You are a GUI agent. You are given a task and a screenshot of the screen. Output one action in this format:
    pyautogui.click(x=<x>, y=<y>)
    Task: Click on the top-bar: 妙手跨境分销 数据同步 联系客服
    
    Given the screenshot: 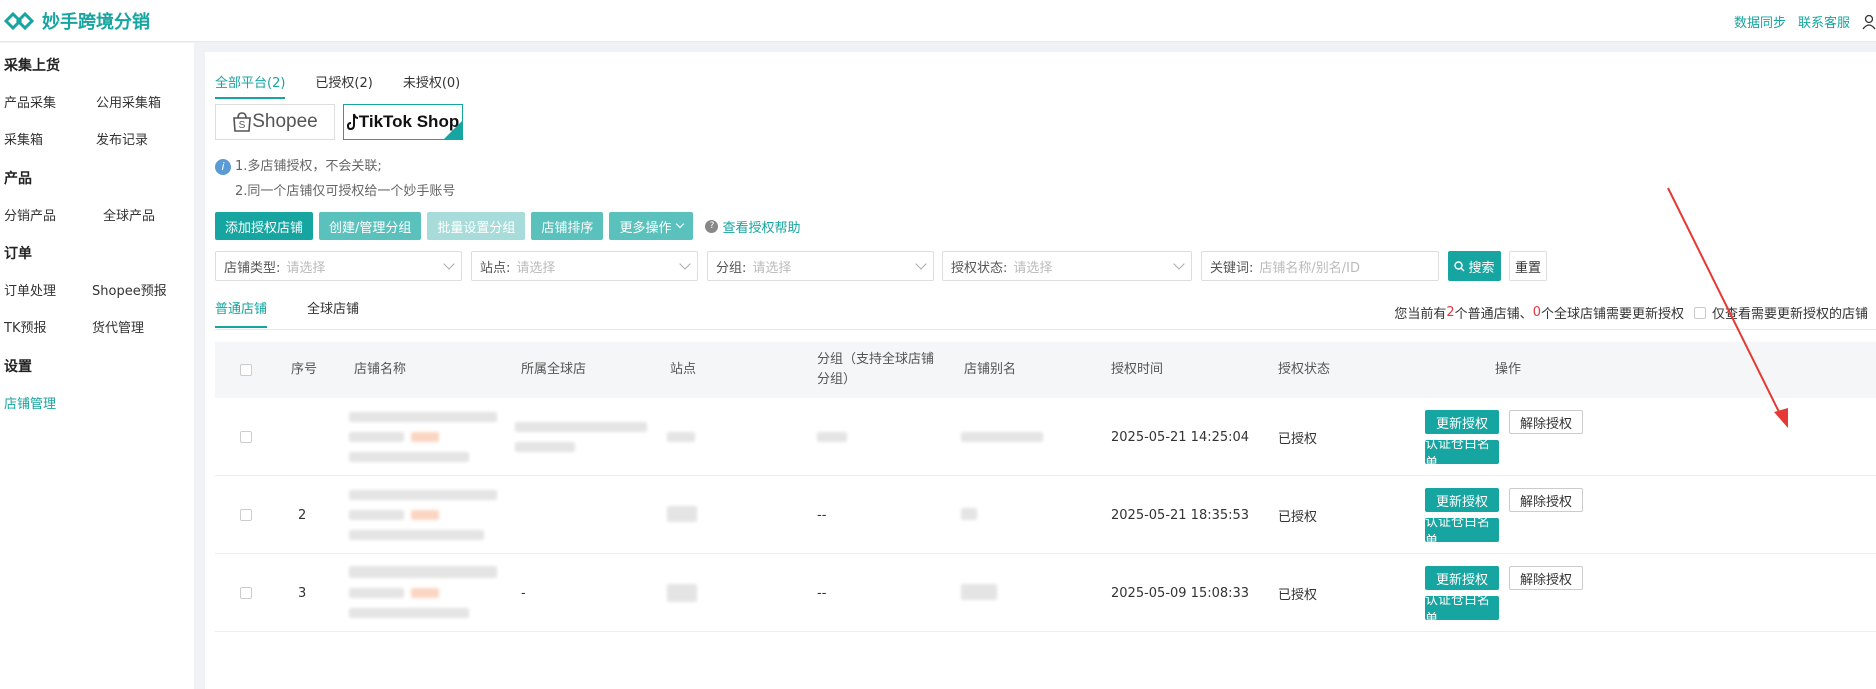 What is the action you would take?
    pyautogui.click(x=938, y=21)
    